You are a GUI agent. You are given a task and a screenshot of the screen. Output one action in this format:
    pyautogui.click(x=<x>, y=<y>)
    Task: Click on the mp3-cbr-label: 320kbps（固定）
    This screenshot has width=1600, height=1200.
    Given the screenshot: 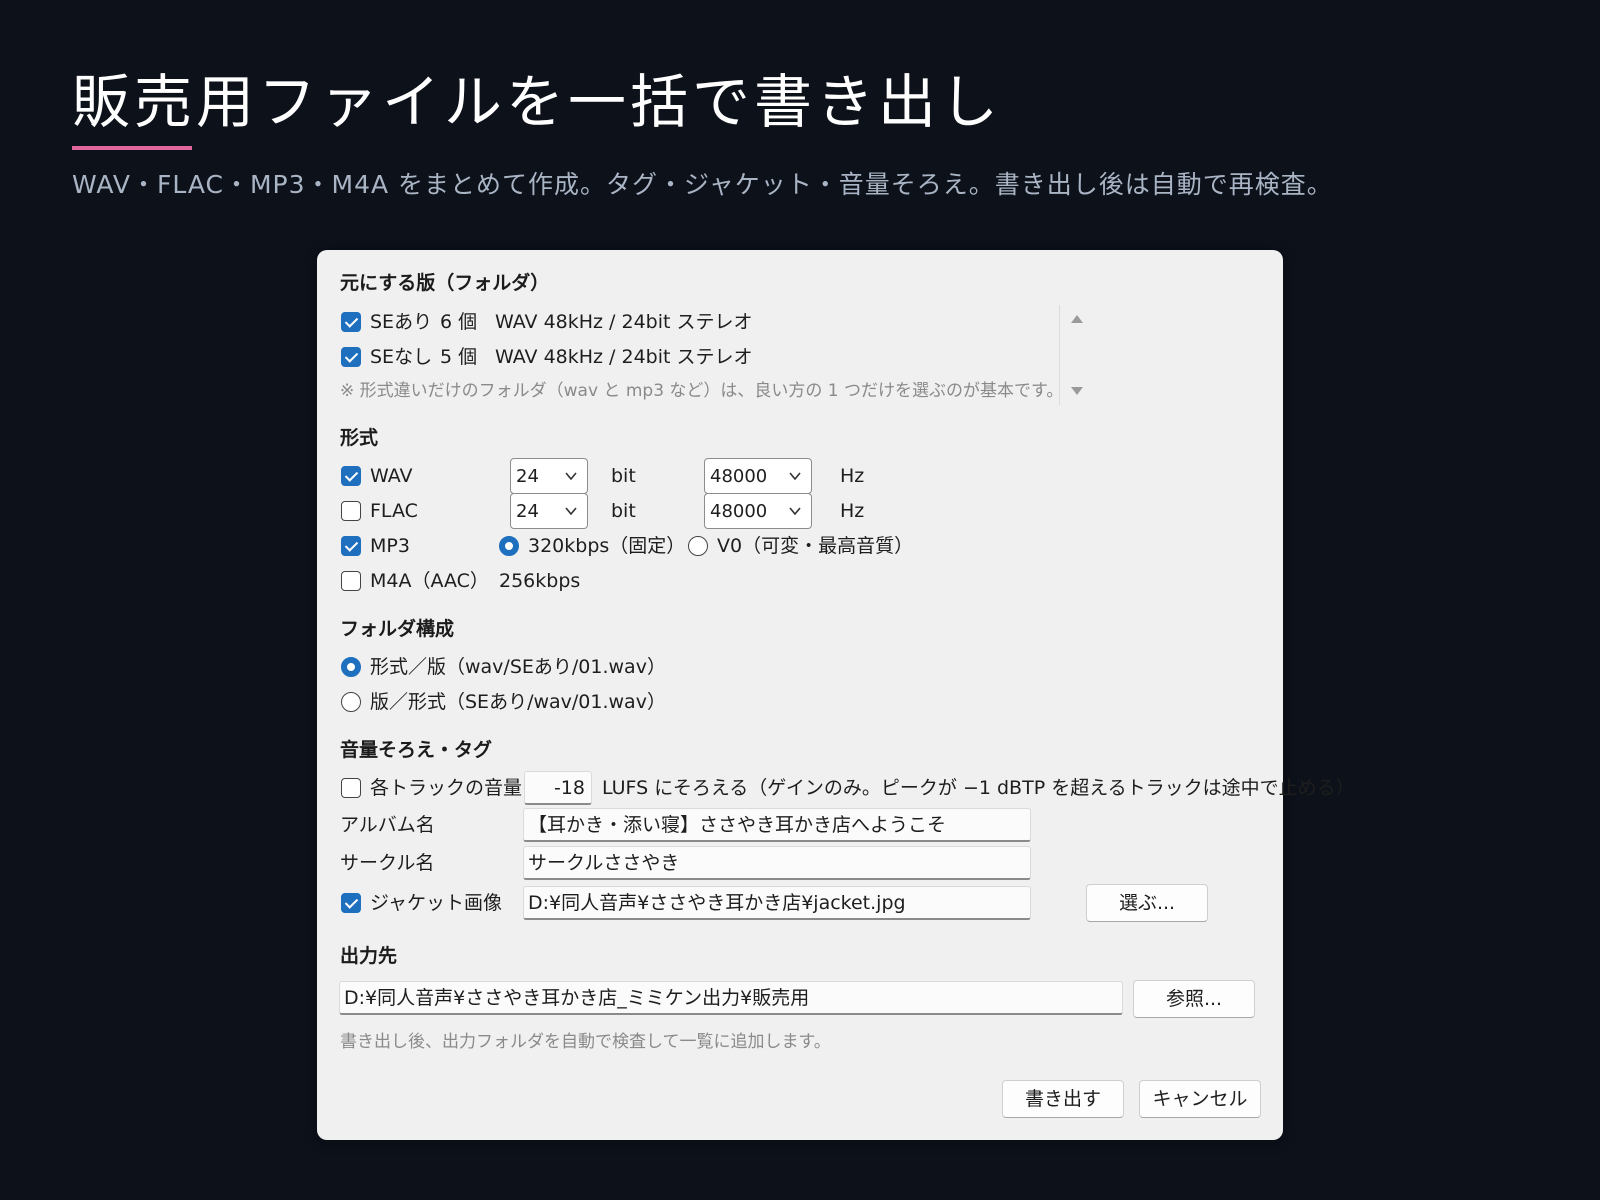 What is the action you would take?
    pyautogui.click(x=607, y=546)
    